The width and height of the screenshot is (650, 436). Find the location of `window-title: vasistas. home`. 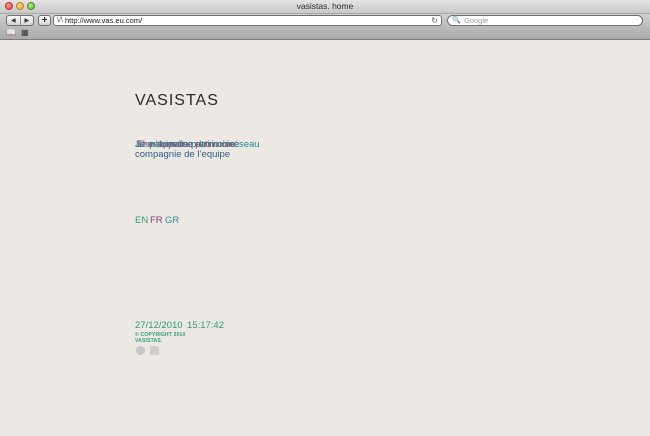

window-title: vasistas. home is located at coordinates (325, 6).